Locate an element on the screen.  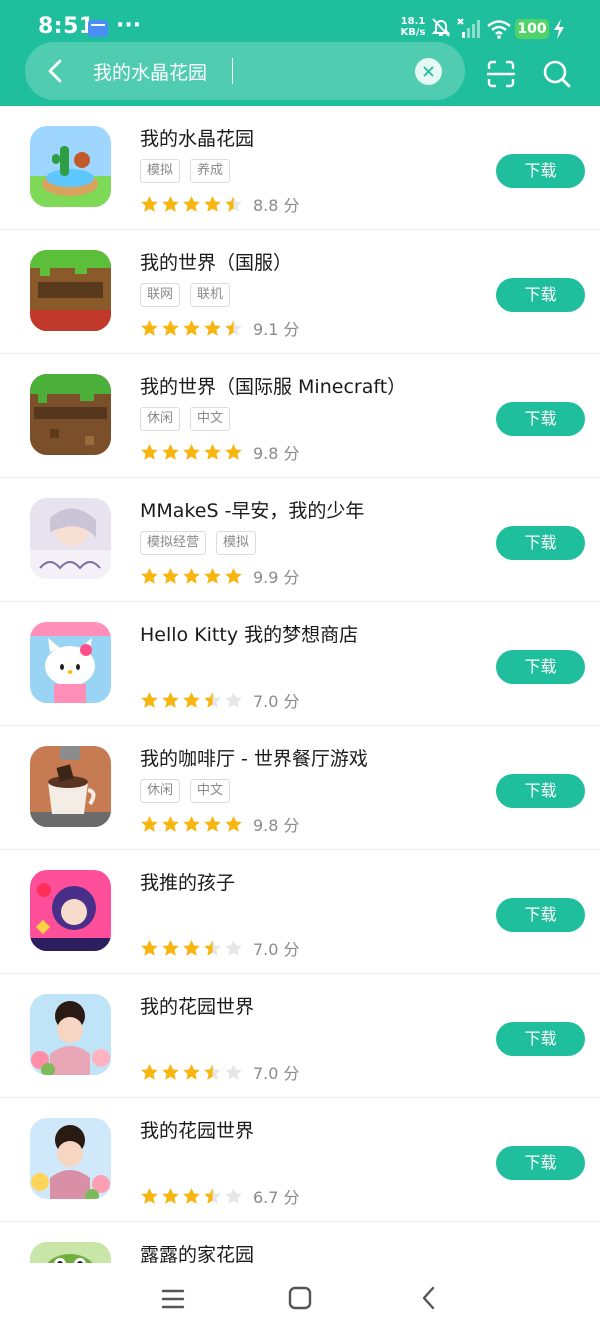
scan-icon is located at coordinates (501, 74).